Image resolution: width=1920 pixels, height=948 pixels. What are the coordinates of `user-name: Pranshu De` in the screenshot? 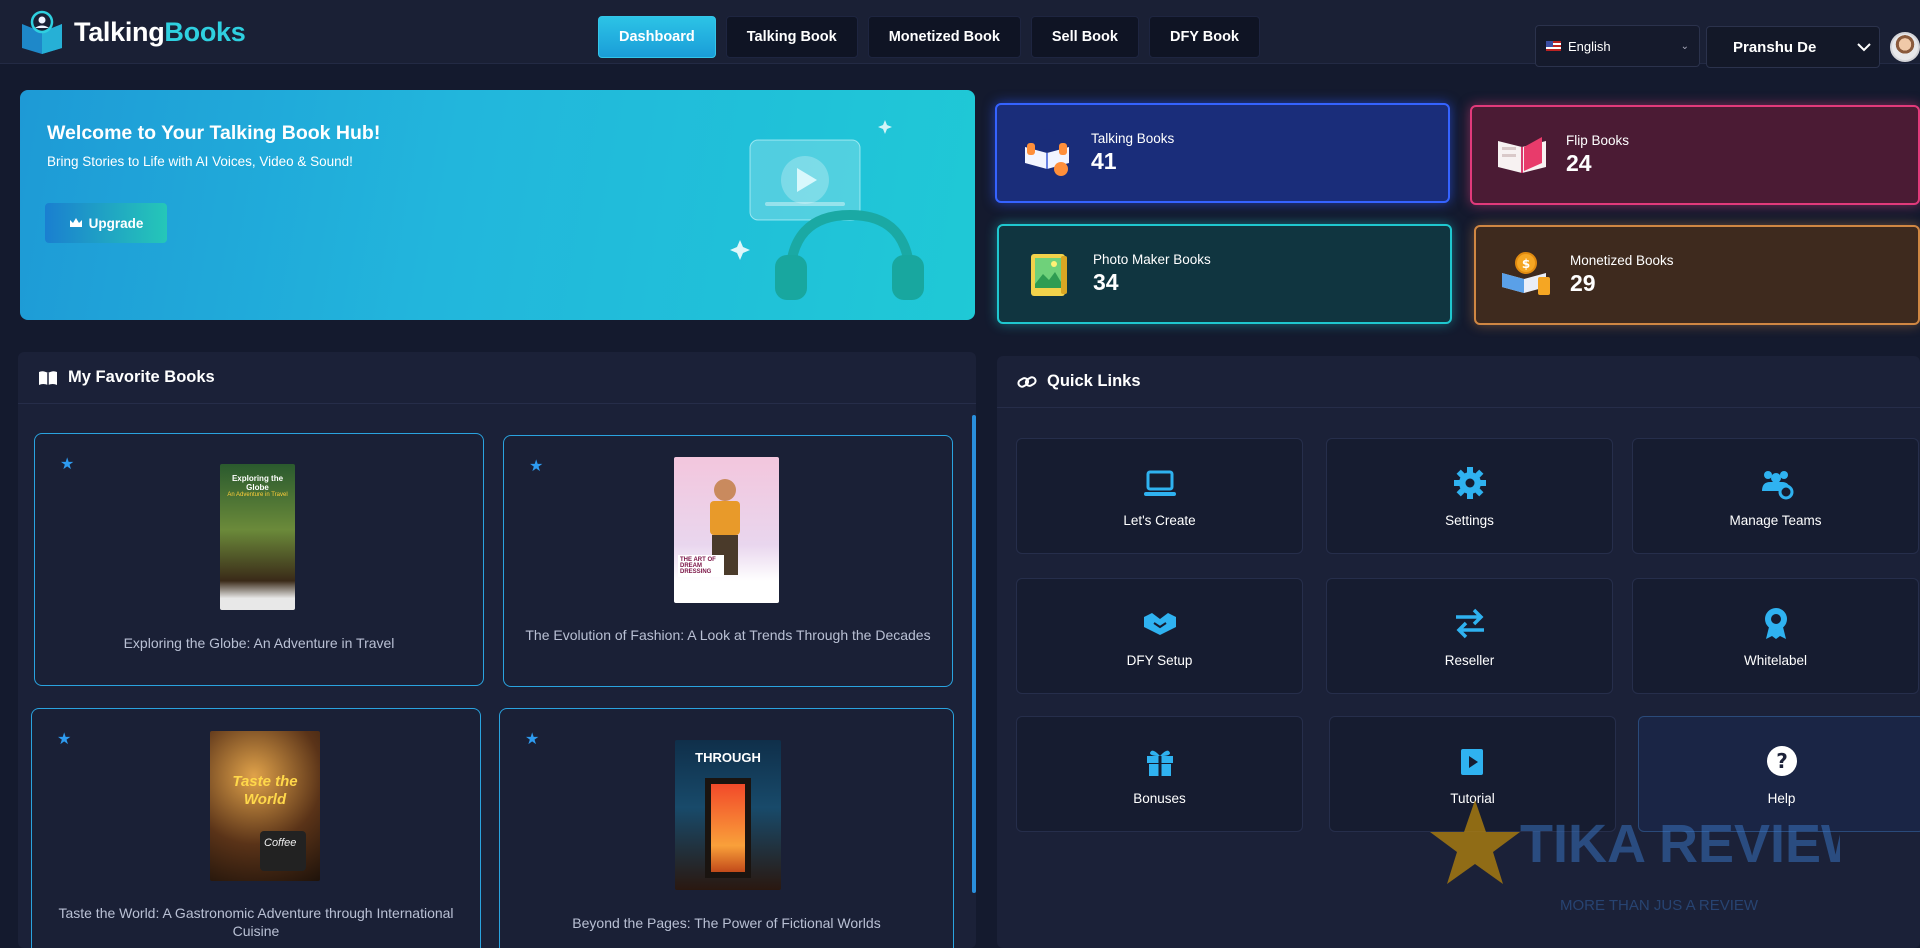 It's located at (1775, 47).